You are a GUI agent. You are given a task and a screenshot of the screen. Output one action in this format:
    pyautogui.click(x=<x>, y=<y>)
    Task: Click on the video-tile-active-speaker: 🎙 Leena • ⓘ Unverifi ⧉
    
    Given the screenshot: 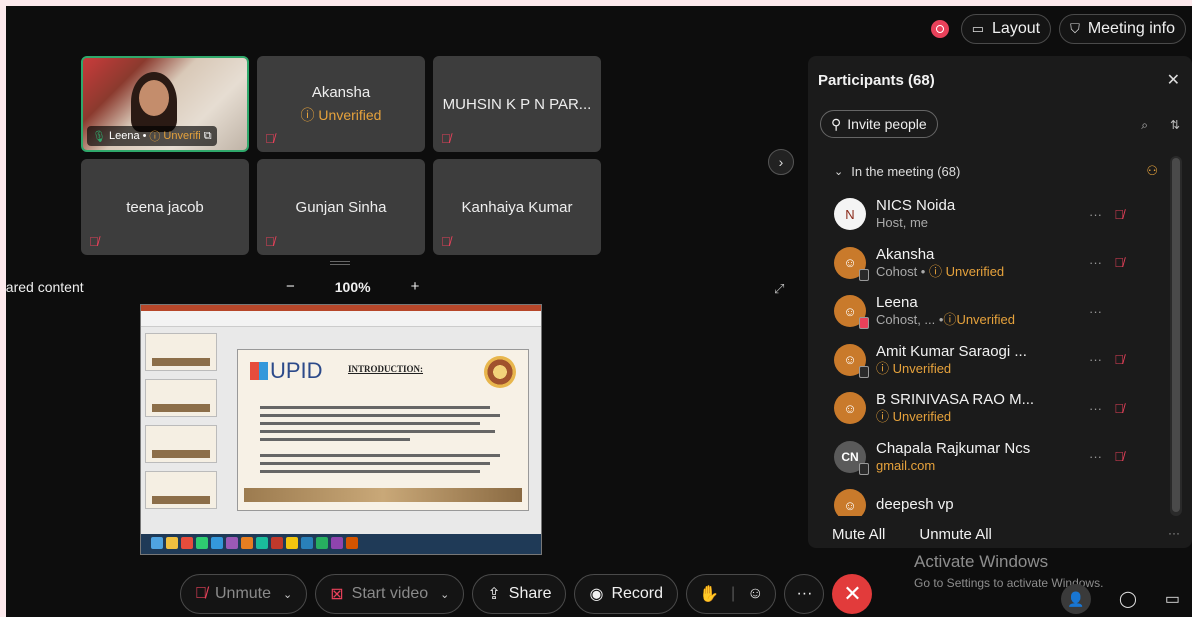 What is the action you would take?
    pyautogui.click(x=165, y=104)
    